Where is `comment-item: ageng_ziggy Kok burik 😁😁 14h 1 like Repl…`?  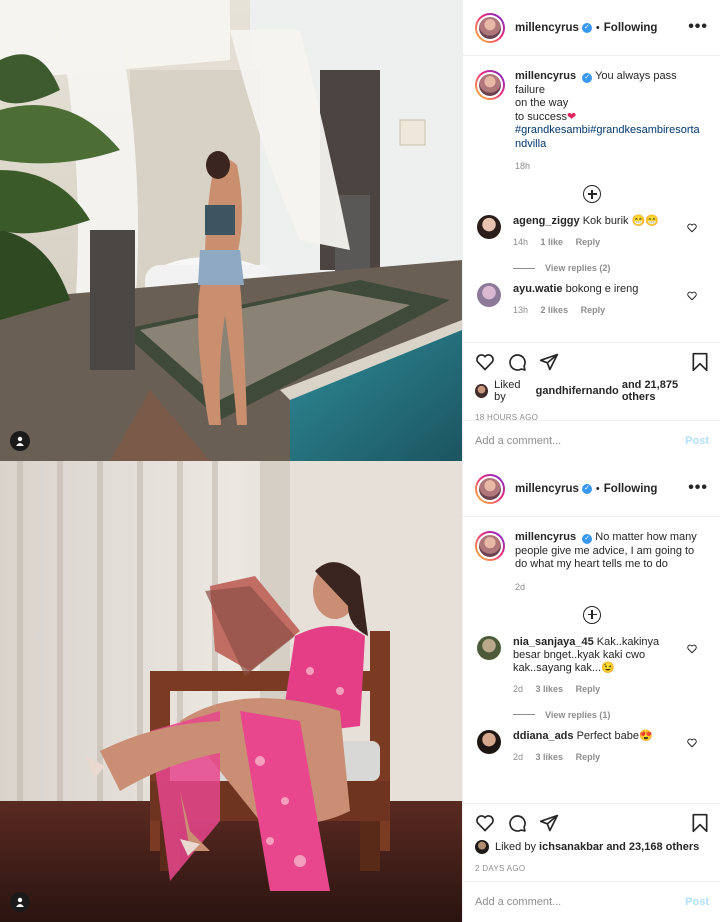 comment-item: ageng_ziggy Kok burik 😁😁 14h 1 like Repl… is located at coordinates (592, 232).